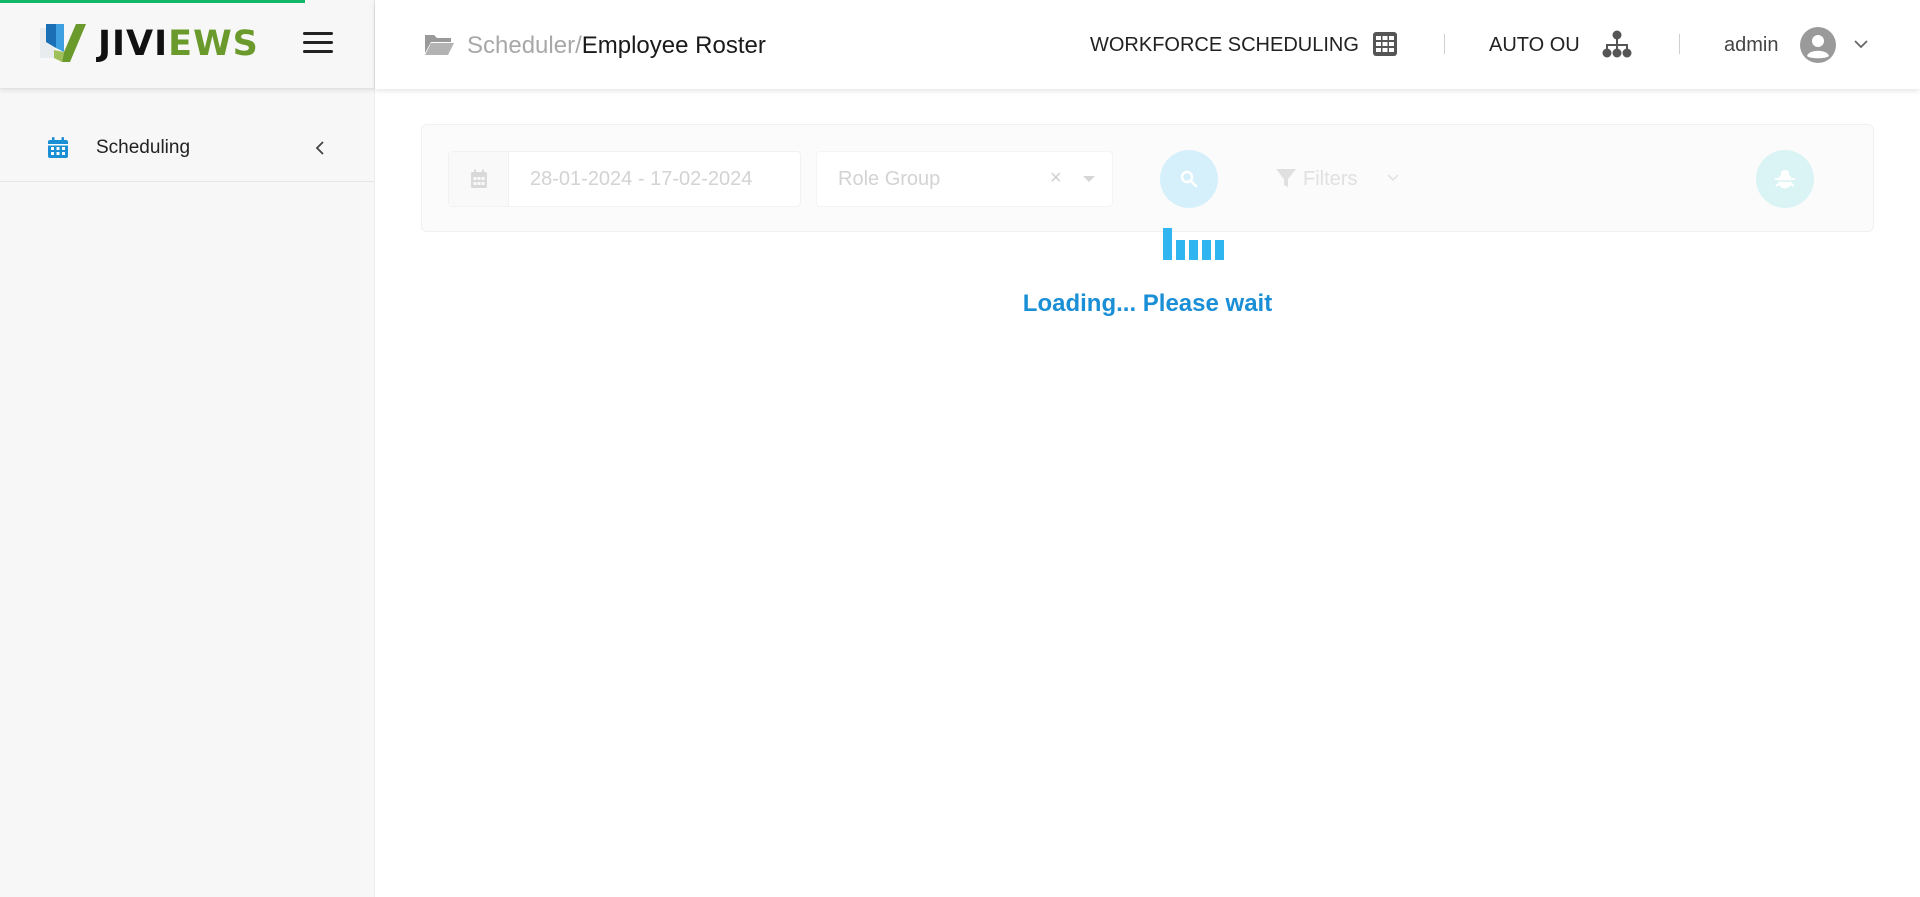 Image resolution: width=1920 pixels, height=897 pixels. Describe the element at coordinates (889, 179) in the screenshot. I see `role-group-placeholder: Role Group` at that location.